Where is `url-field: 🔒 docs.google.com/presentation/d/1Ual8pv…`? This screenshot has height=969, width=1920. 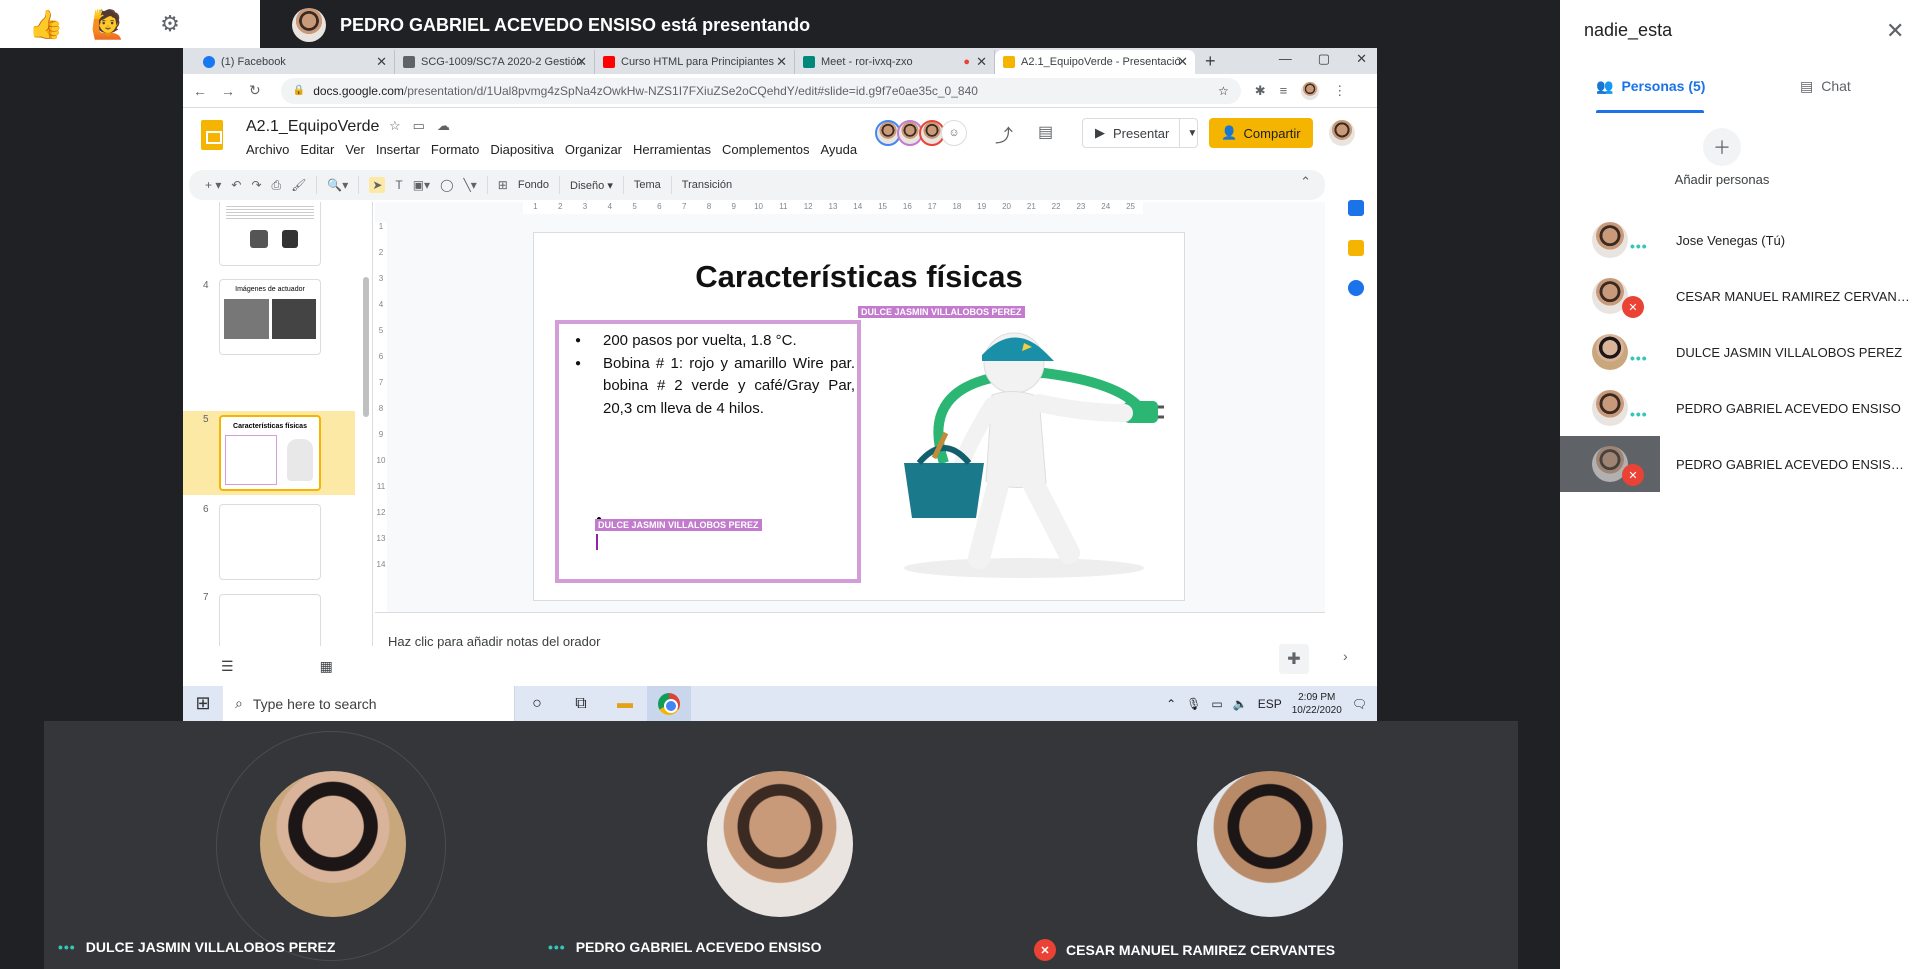
url-field: 🔒 docs.google.com/presentation/d/1Ual8pv… is located at coordinates (760, 90).